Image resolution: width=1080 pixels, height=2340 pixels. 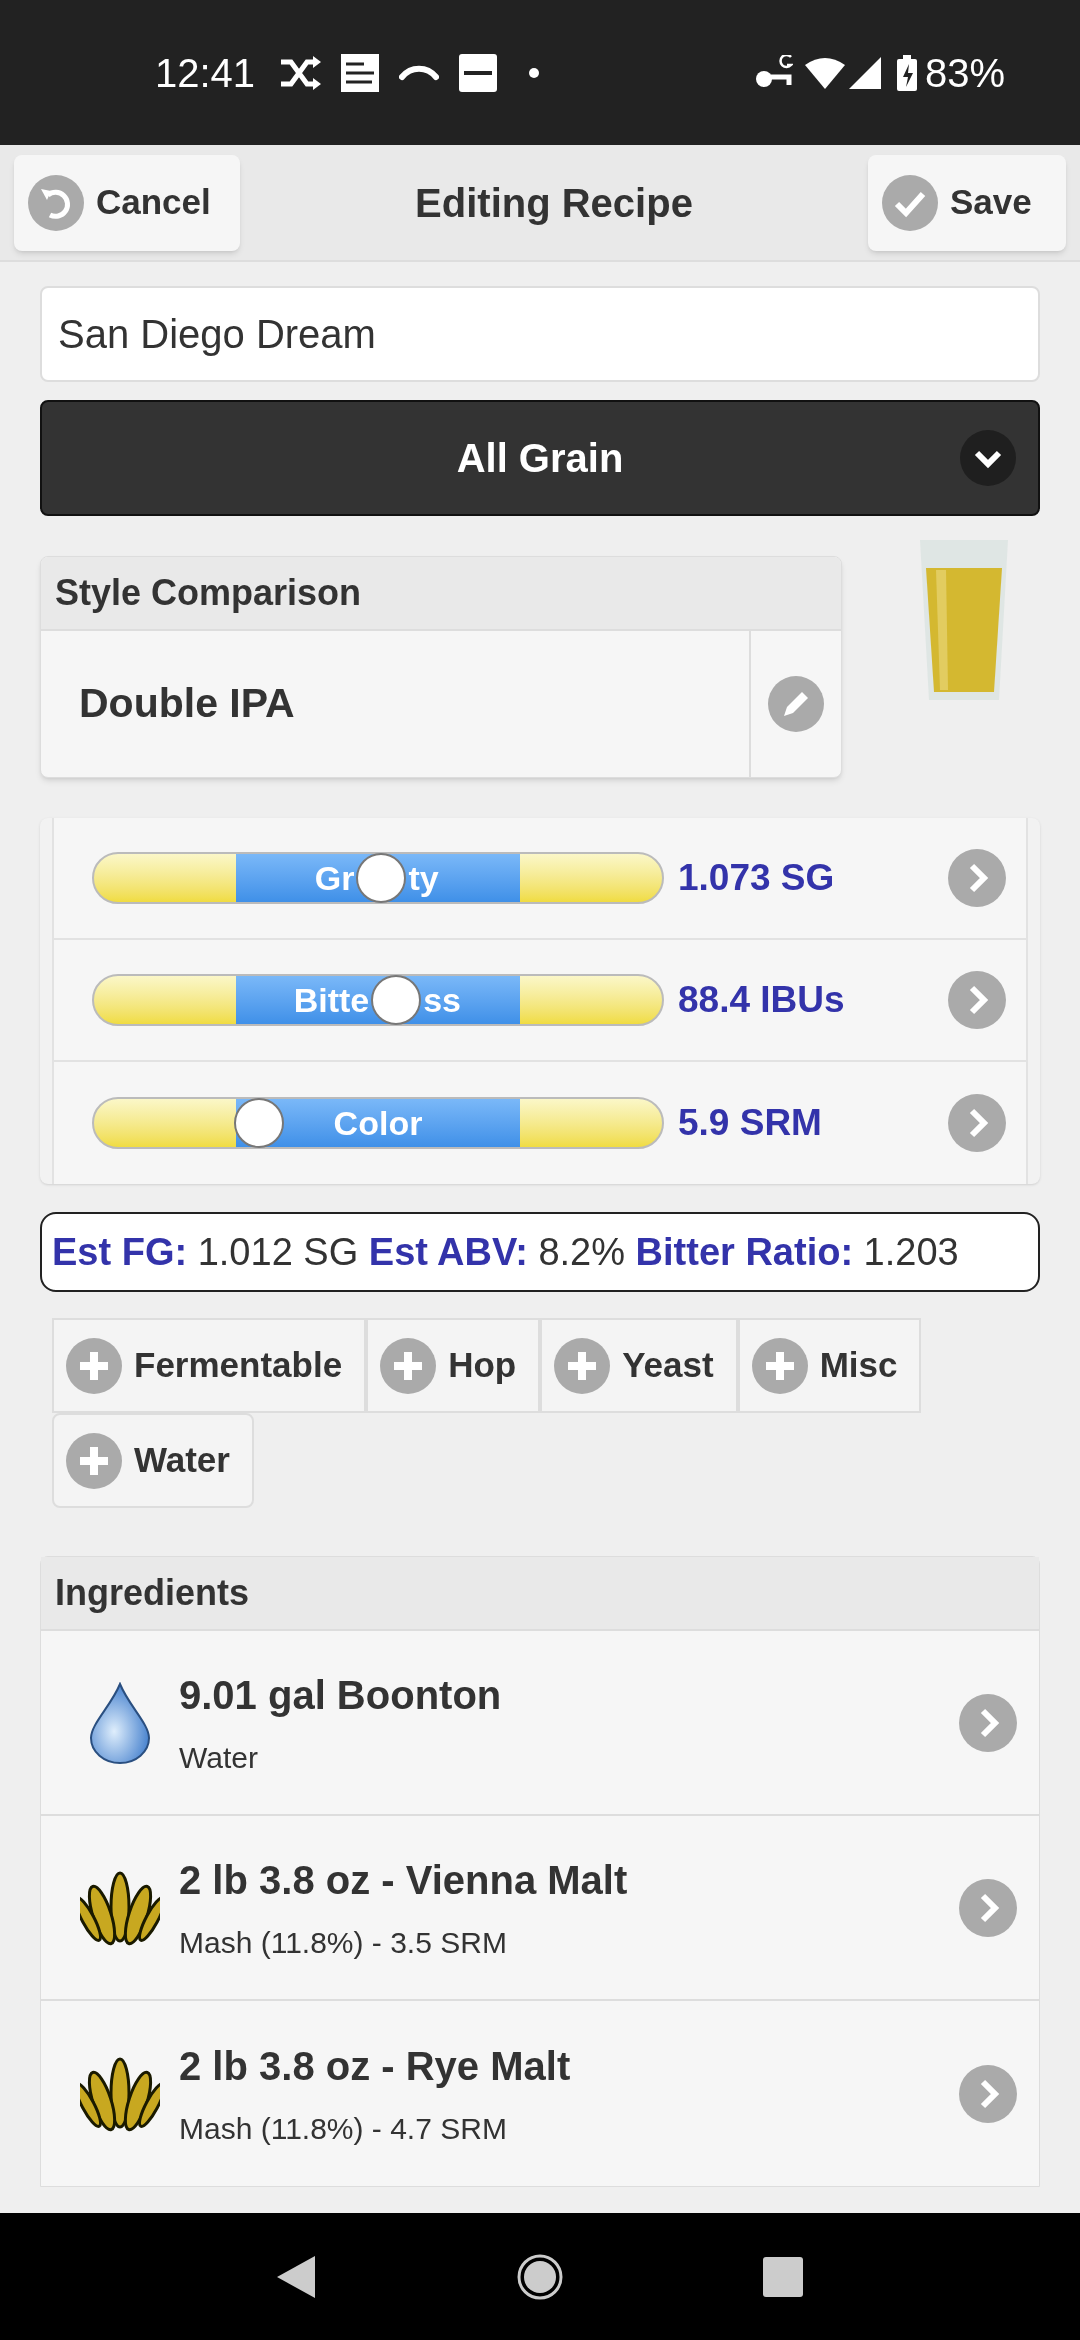 I want to click on card-title: Ingredients, so click(x=152, y=1593).